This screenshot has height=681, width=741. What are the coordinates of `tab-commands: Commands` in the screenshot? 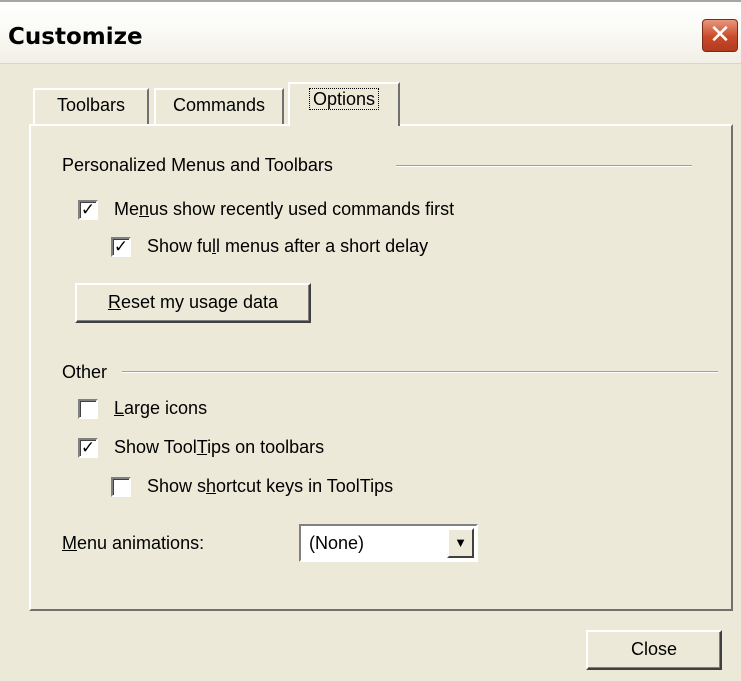 It's located at (219, 106).